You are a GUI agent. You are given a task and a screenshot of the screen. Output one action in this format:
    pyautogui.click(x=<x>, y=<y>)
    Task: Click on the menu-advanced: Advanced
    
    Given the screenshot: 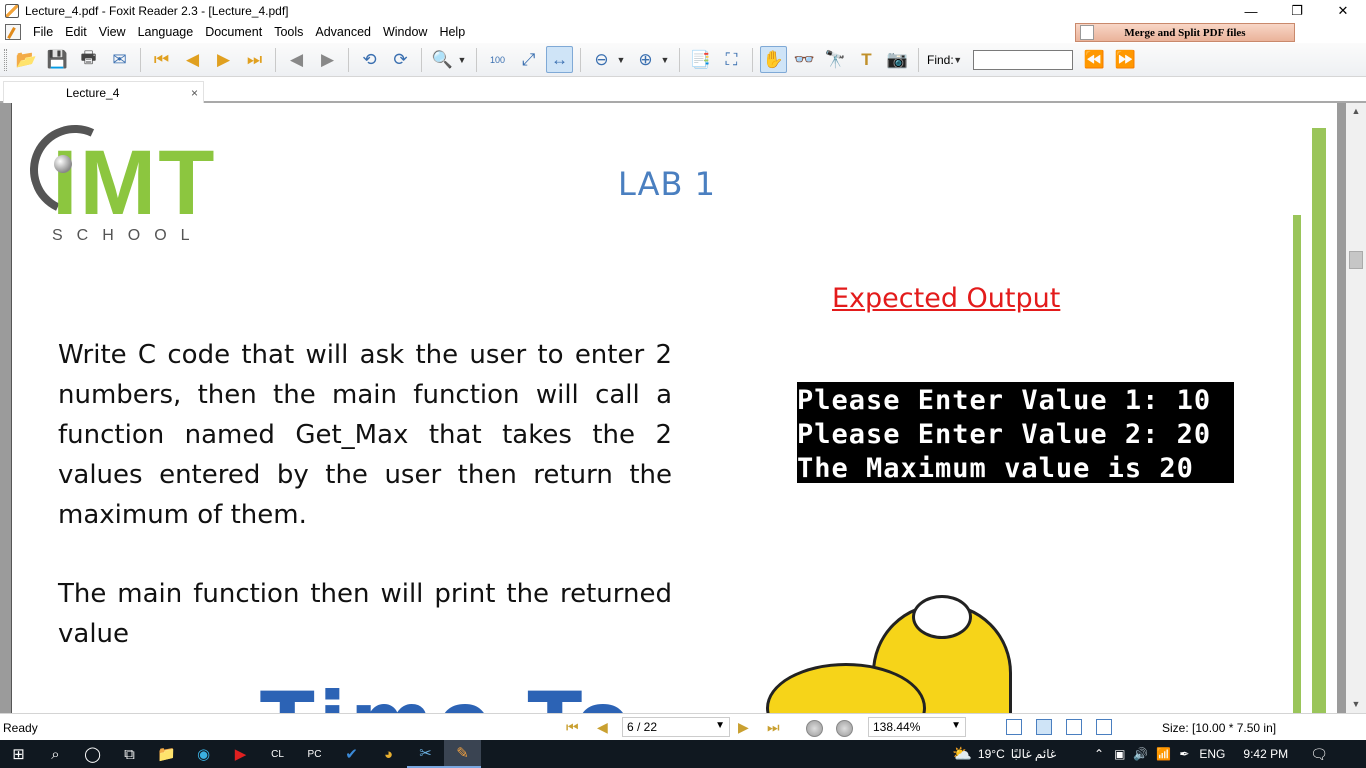 What is the action you would take?
    pyautogui.click(x=343, y=32)
    